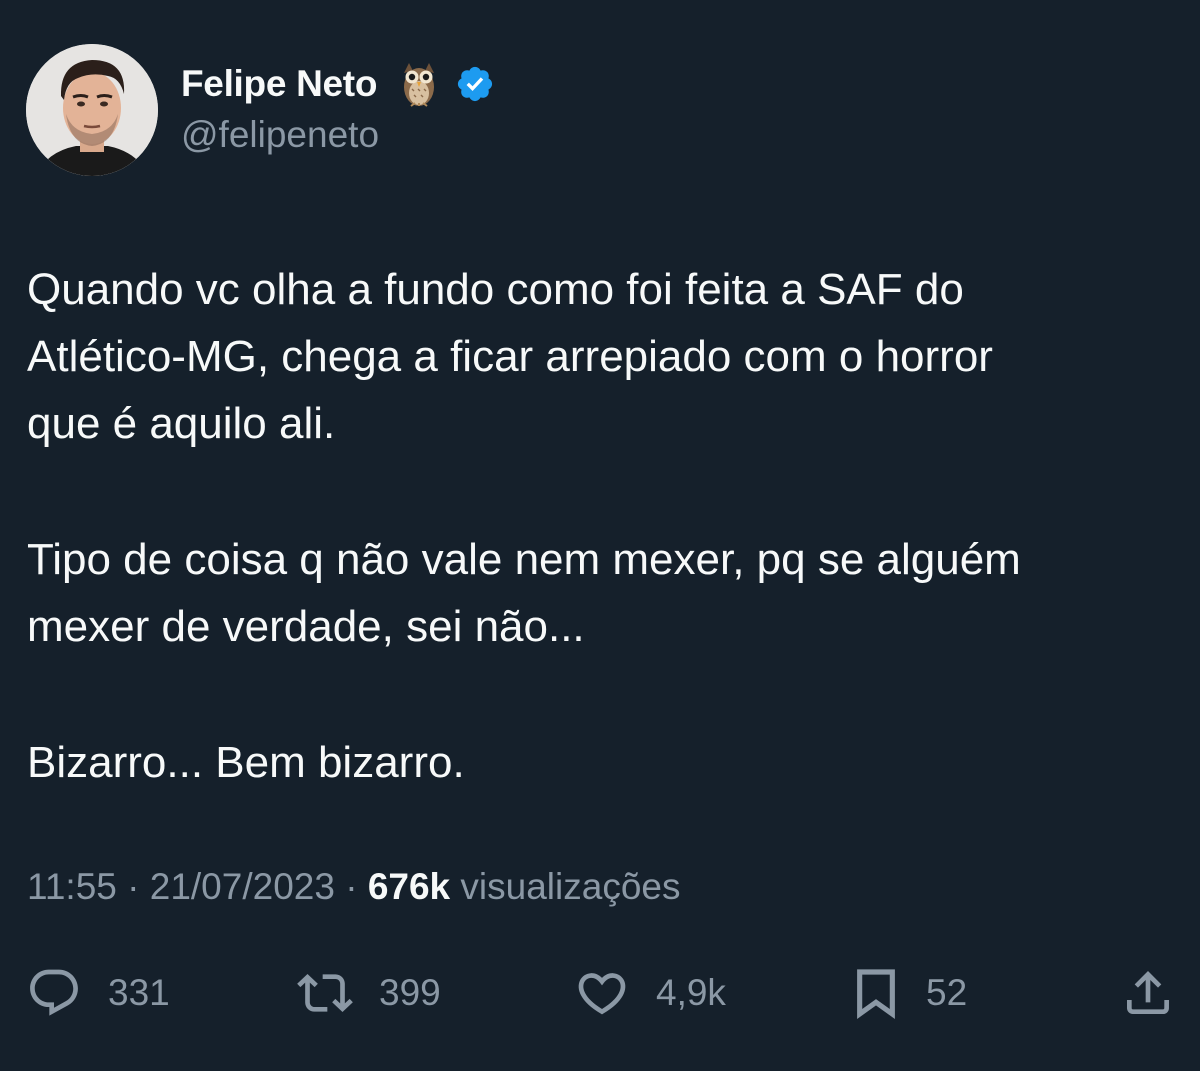  I want to click on avatar-photo, so click(92, 110).